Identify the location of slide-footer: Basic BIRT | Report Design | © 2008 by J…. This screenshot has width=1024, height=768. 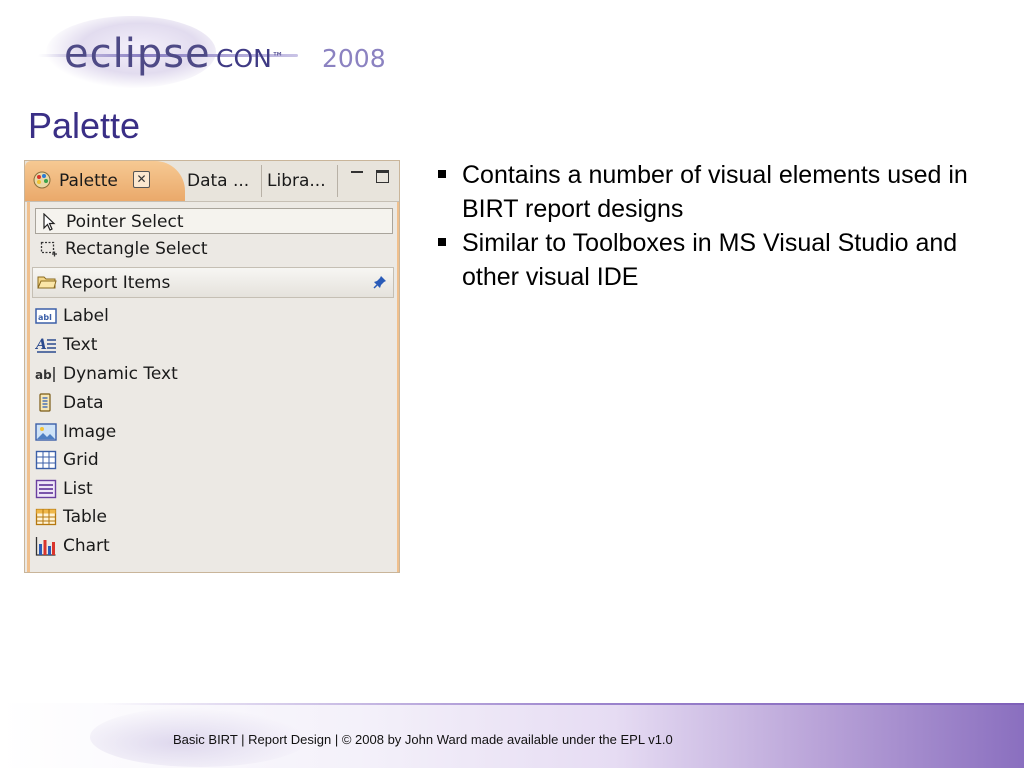
(512, 735).